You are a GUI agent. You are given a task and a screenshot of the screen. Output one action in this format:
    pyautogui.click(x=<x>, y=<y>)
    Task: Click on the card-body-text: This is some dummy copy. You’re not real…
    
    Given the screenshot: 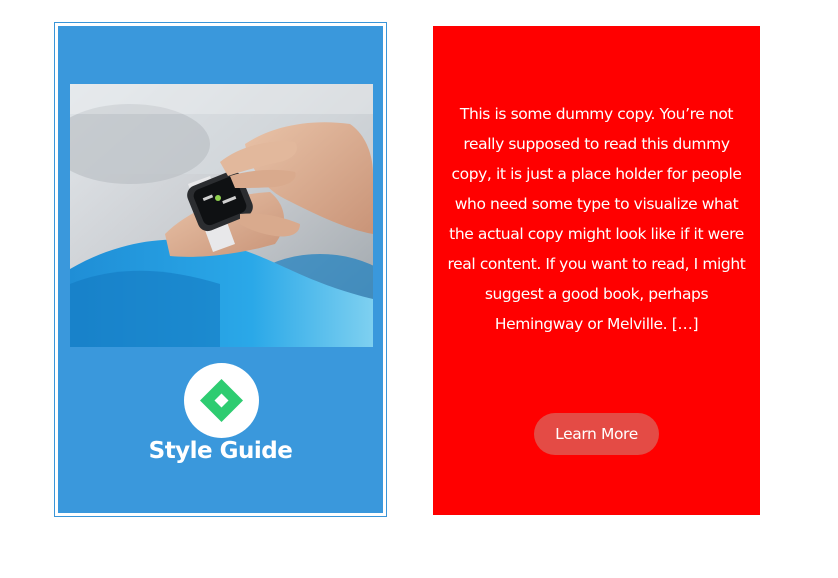 What is the action you would take?
    pyautogui.click(x=596, y=219)
    